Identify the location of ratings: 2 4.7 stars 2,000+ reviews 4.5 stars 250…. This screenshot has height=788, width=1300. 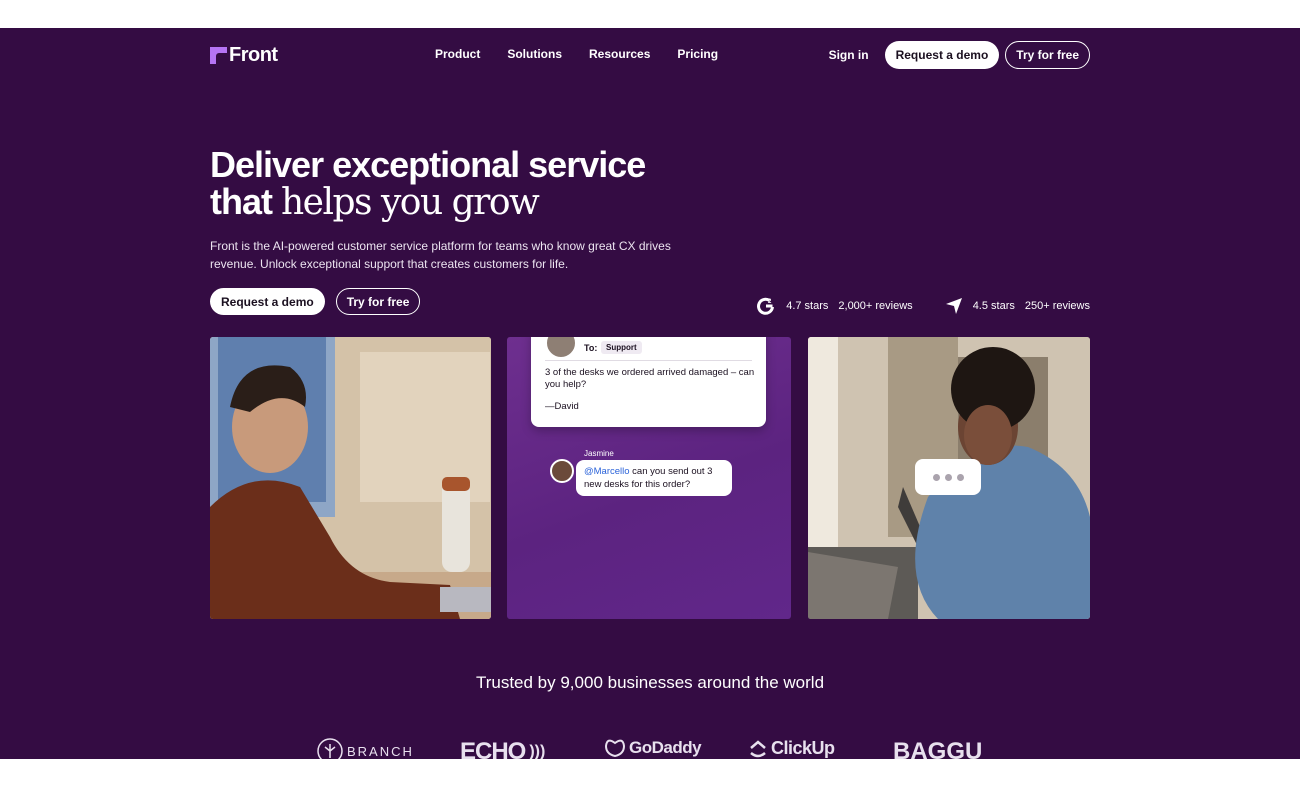
(923, 306).